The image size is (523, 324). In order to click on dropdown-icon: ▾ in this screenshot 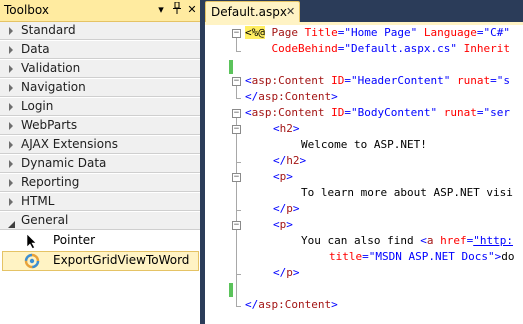, I will do `click(161, 10)`.